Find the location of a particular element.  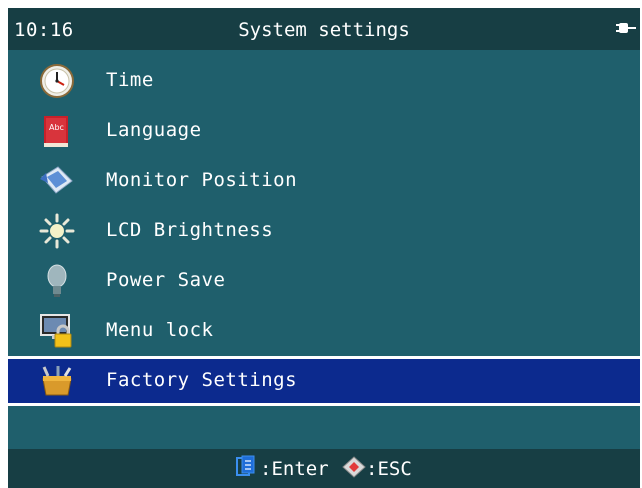

page-title: System settings is located at coordinates (324, 30).